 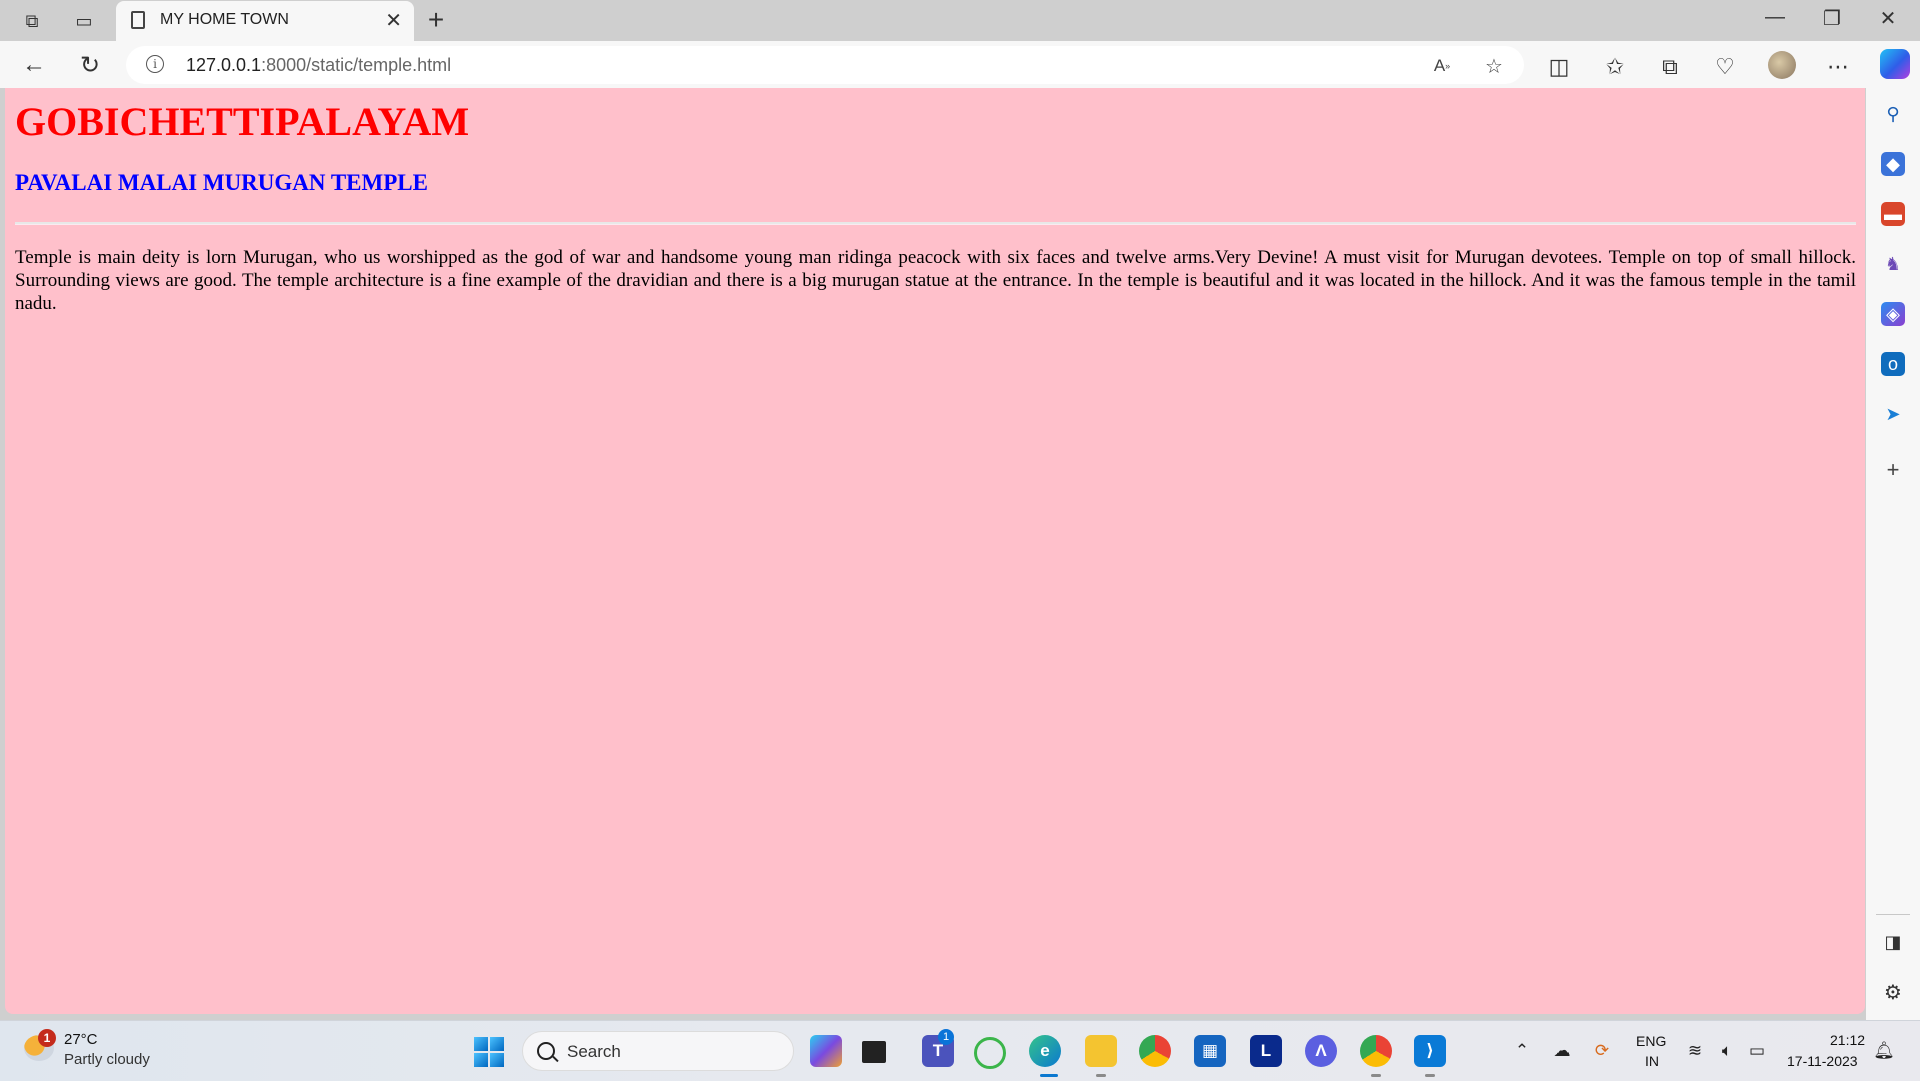 What do you see at coordinates (32, 21) in the screenshot?
I see `workspaces-icon: ⧉` at bounding box center [32, 21].